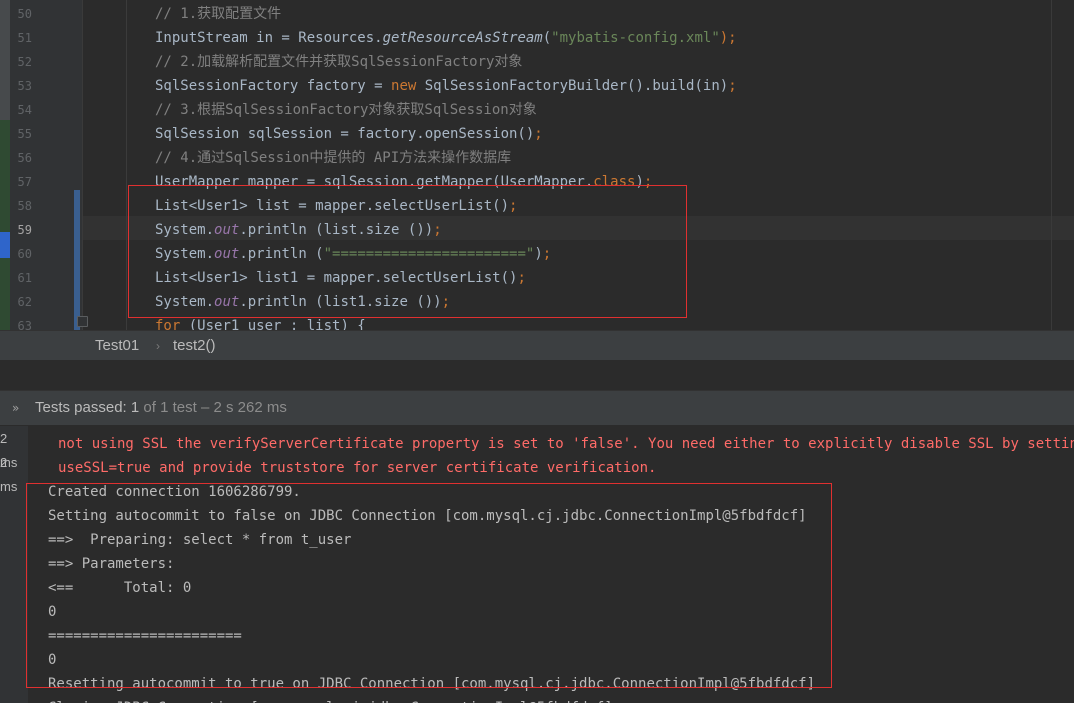 The image size is (1074, 703). What do you see at coordinates (537, 345) in the screenshot?
I see `breadcrumb: Test01 › test2()` at bounding box center [537, 345].